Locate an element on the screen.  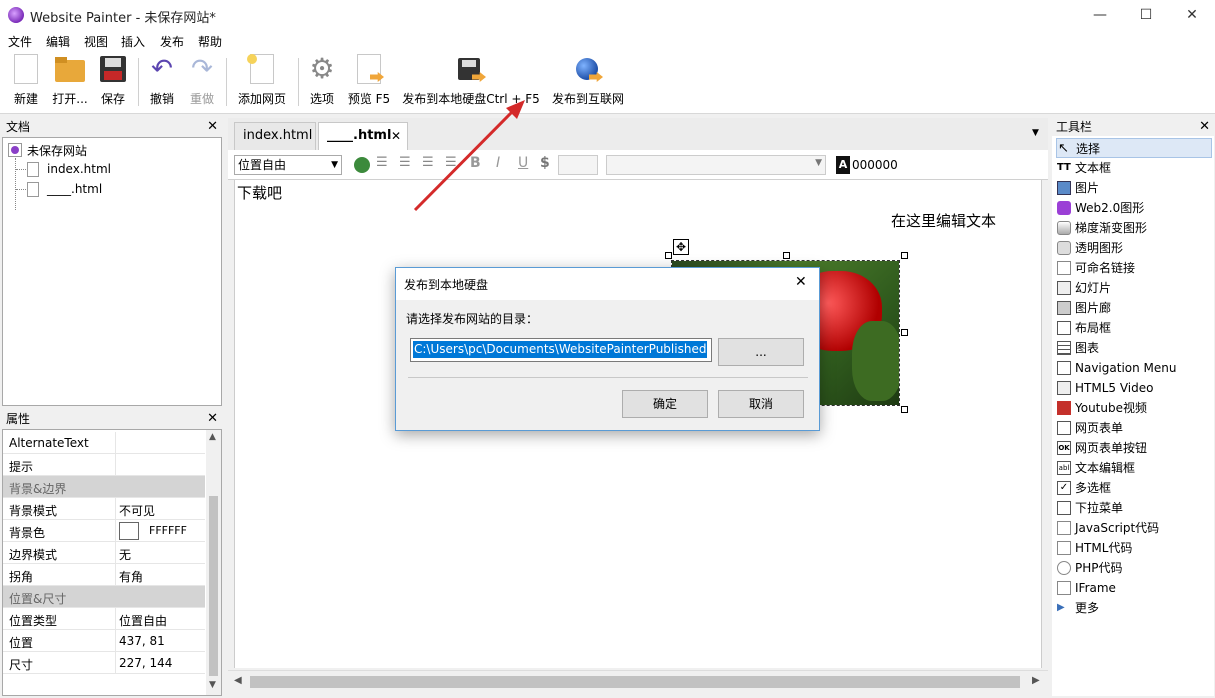
tool-gradient-shape: 梯度渐变图形 is located at coordinates (1134, 228).